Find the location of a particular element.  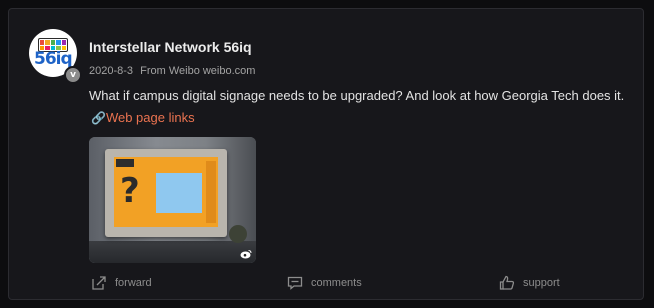

comments-label: comments is located at coordinates (336, 283).